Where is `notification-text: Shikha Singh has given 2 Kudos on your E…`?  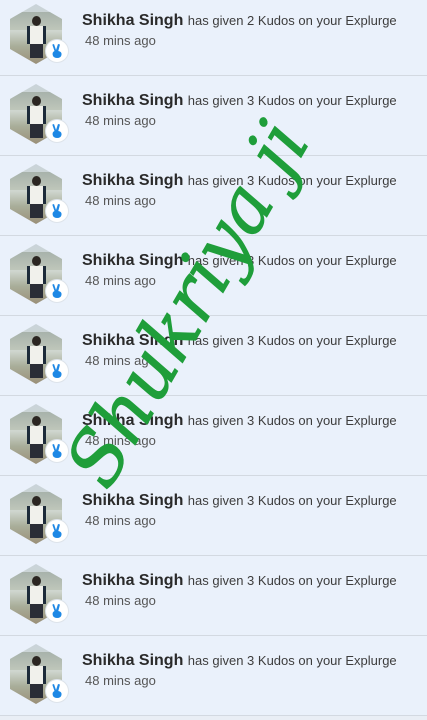 notification-text: Shikha Singh has given 2 Kudos on your E… is located at coordinates (251, 30).